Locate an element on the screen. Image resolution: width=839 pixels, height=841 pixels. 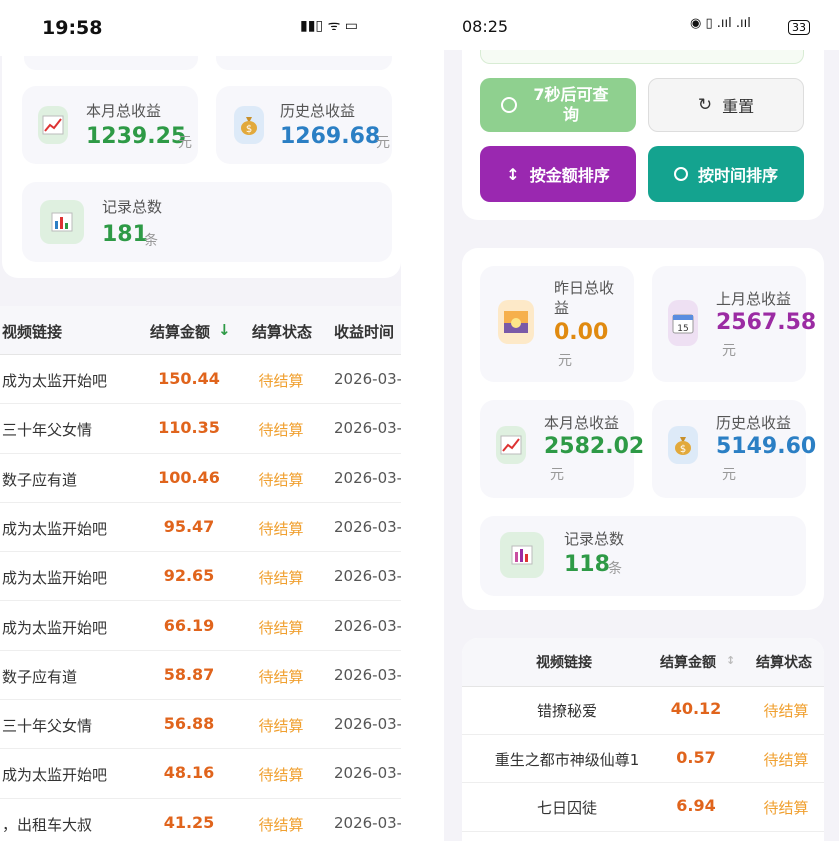
reset-button-label: 重置 is located at coordinates (738, 106).